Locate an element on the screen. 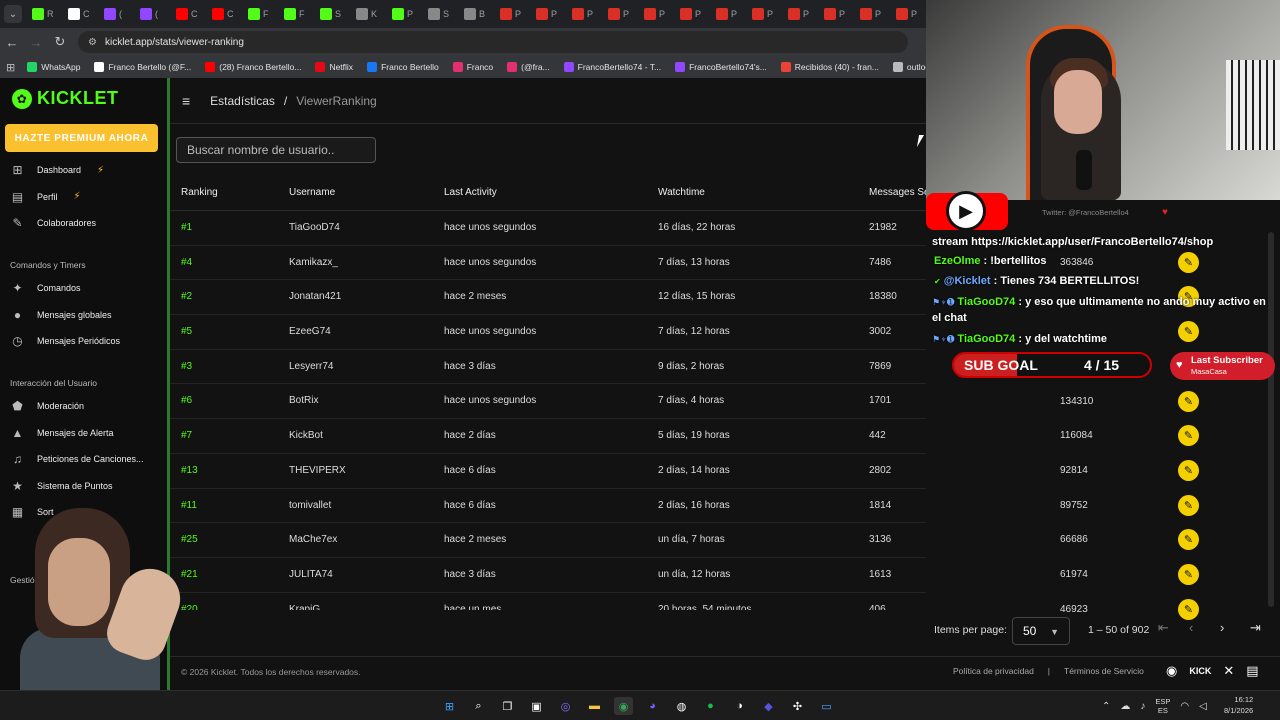 The image size is (1280, 720). language-indicator: ESP ES is located at coordinates (1162, 706).